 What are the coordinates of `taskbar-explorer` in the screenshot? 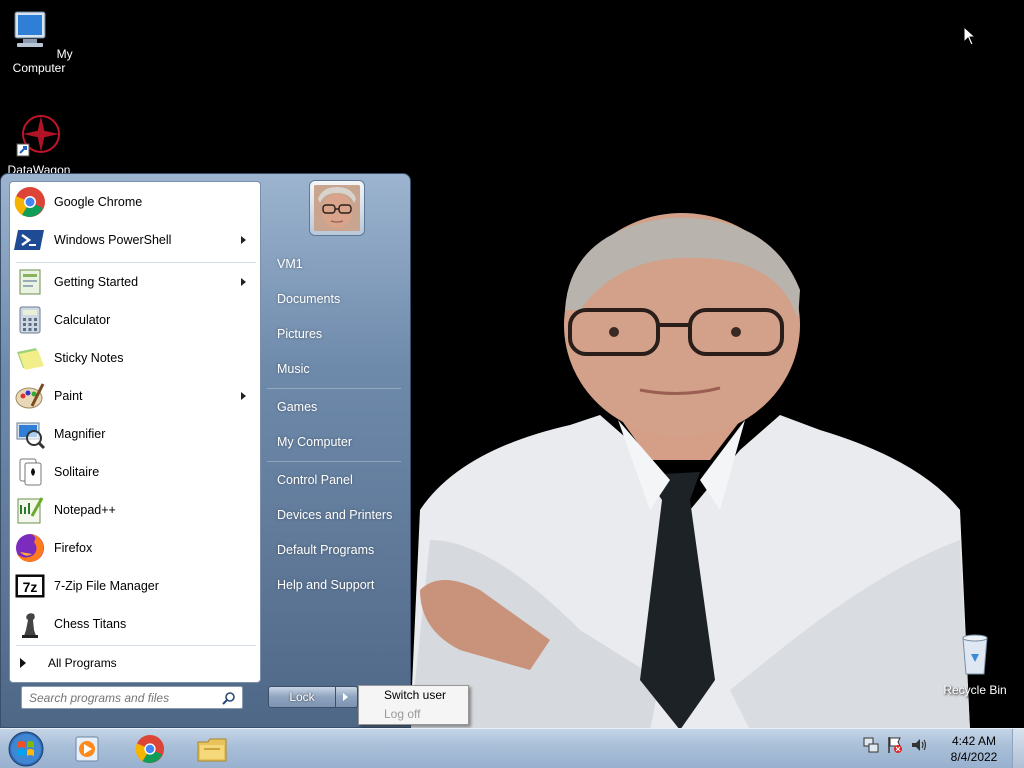 It's located at (212, 749).